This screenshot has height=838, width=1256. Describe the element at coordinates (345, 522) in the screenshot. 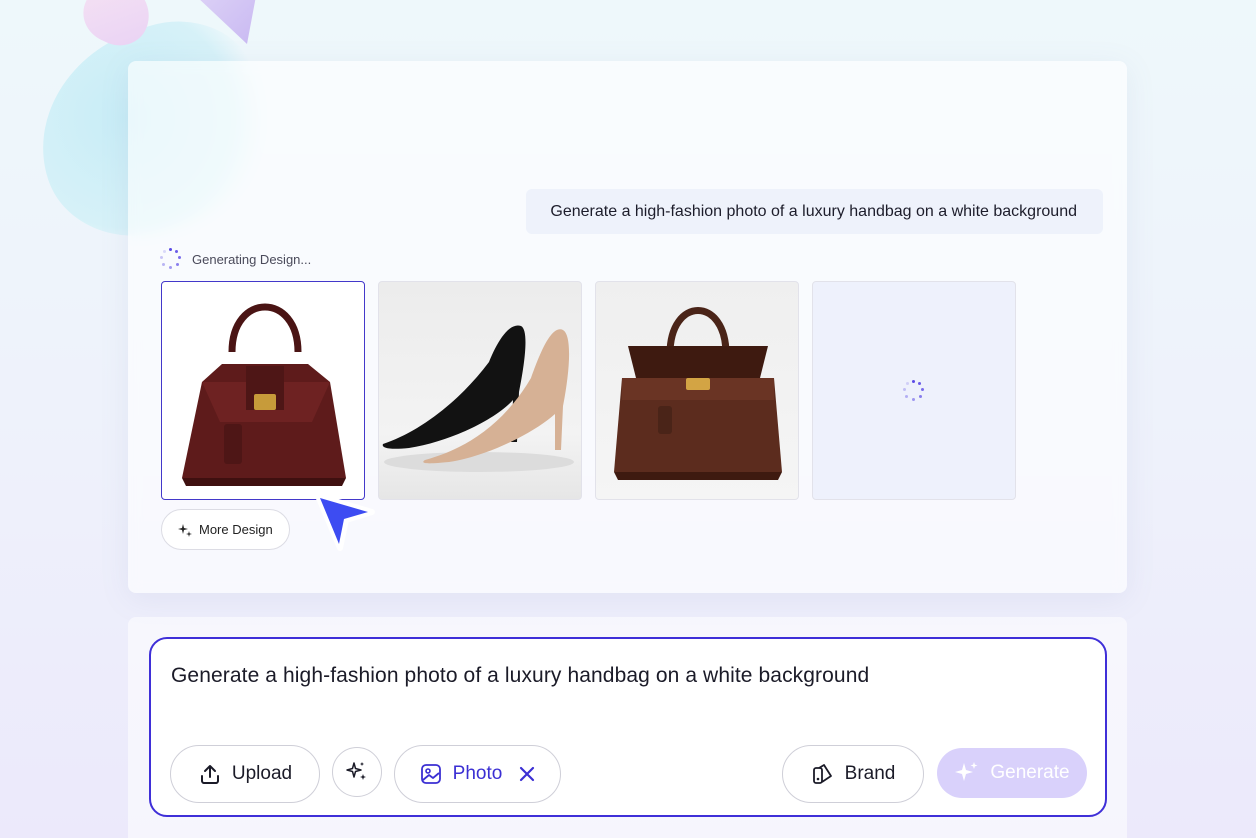

I see `pointer-cursor-icon` at that location.